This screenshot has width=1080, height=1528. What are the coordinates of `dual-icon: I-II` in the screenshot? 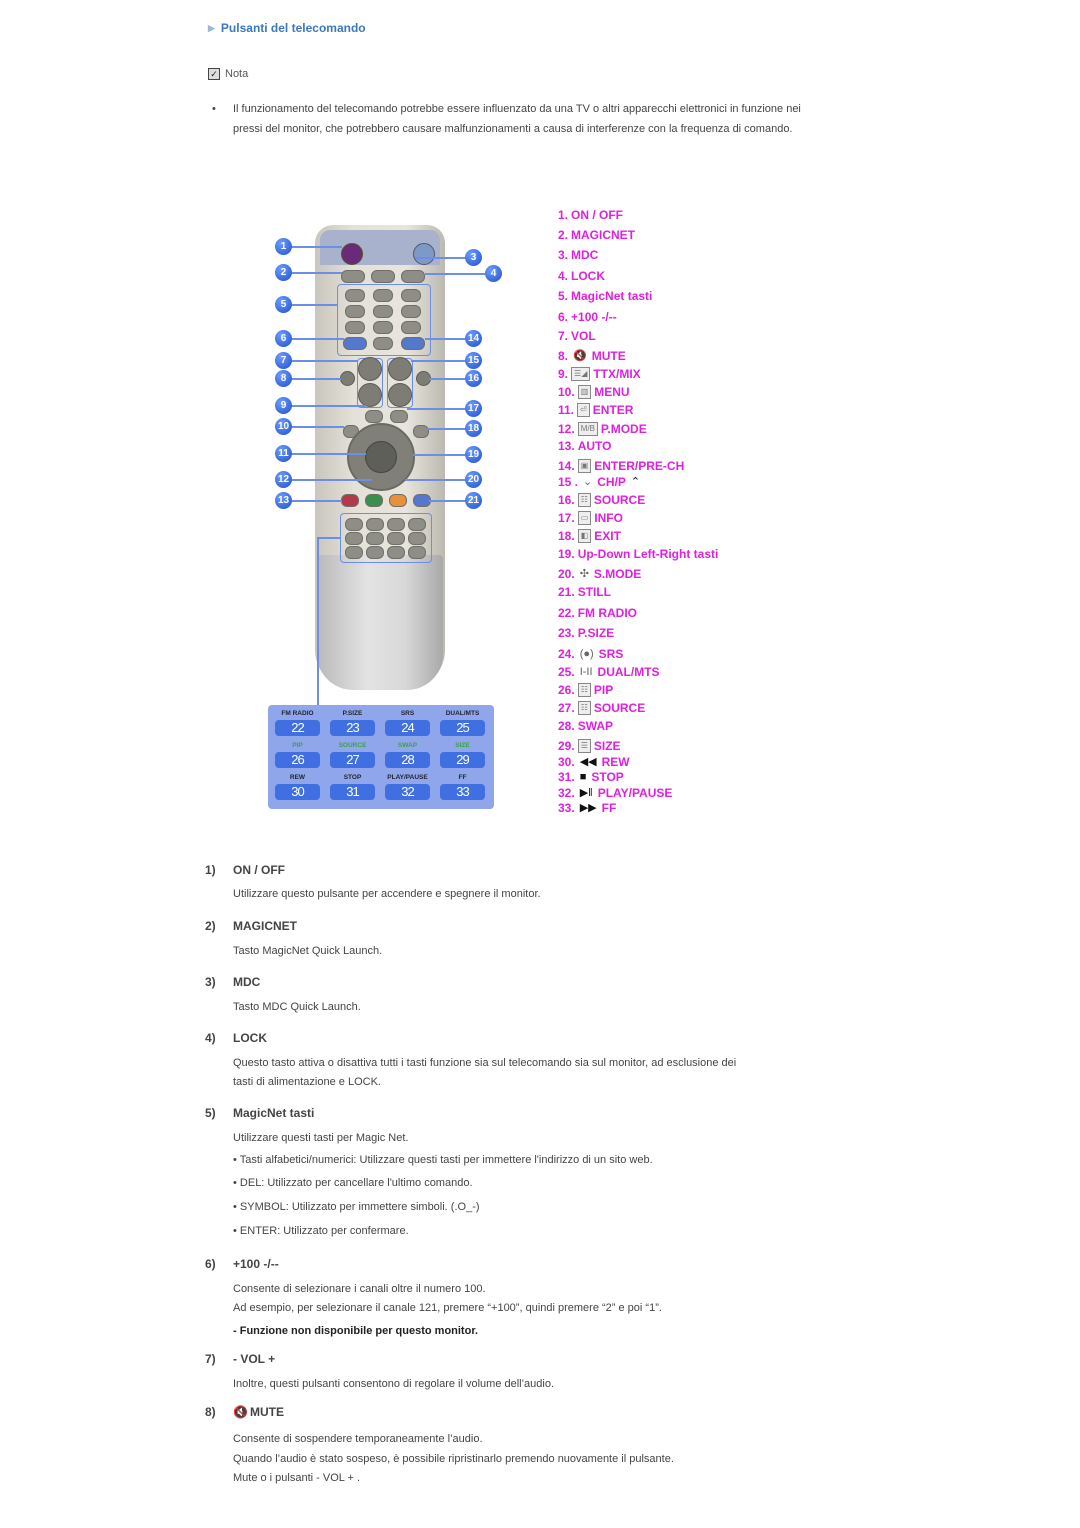 It's located at (586, 672).